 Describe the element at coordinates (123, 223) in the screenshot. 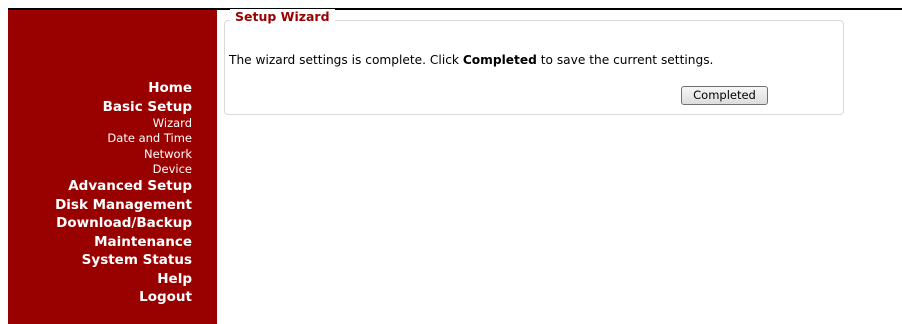

I see `sidebar-item-download-backup: Download/Backup` at that location.